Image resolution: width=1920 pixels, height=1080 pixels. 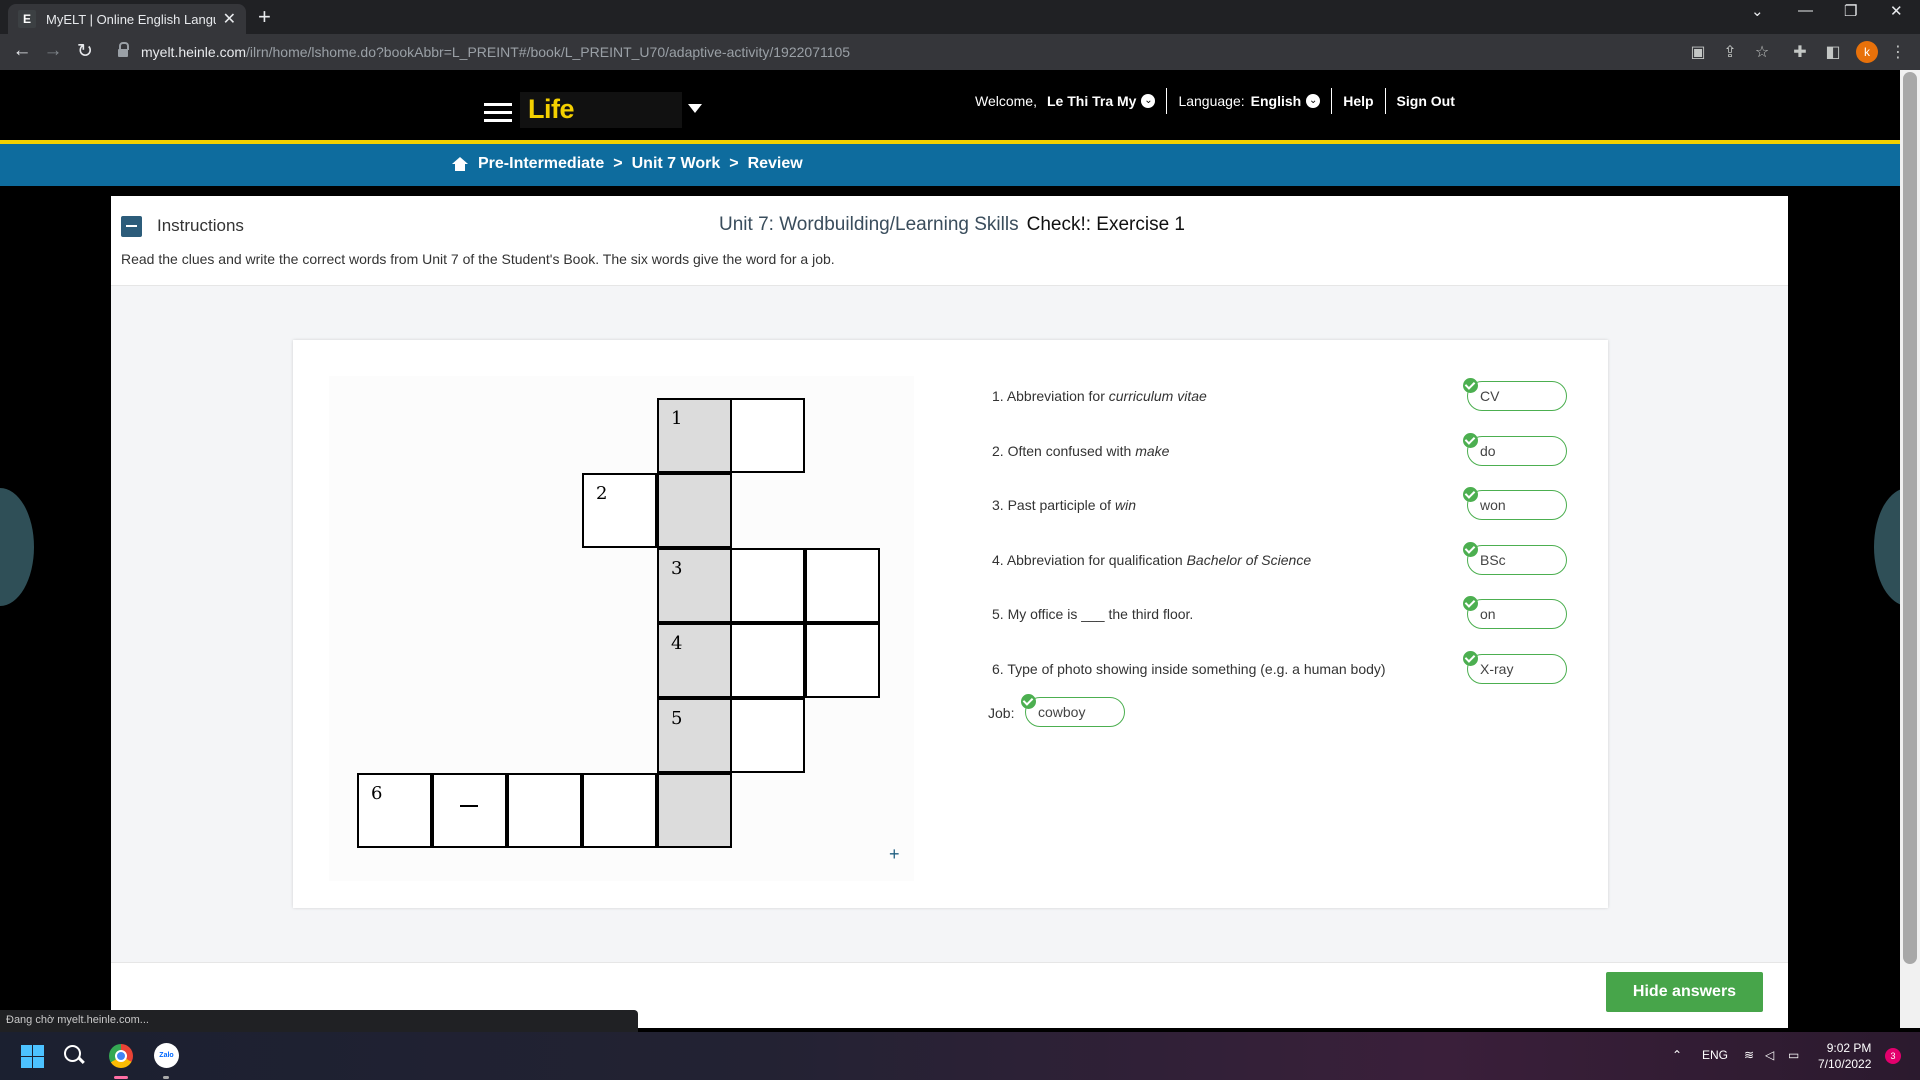 I want to click on windows-start-icon, so click(x=32, y=1056).